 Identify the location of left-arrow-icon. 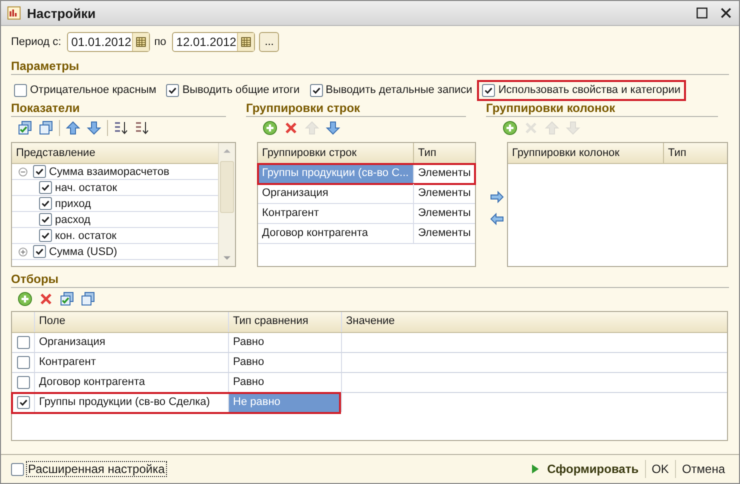
(496, 219).